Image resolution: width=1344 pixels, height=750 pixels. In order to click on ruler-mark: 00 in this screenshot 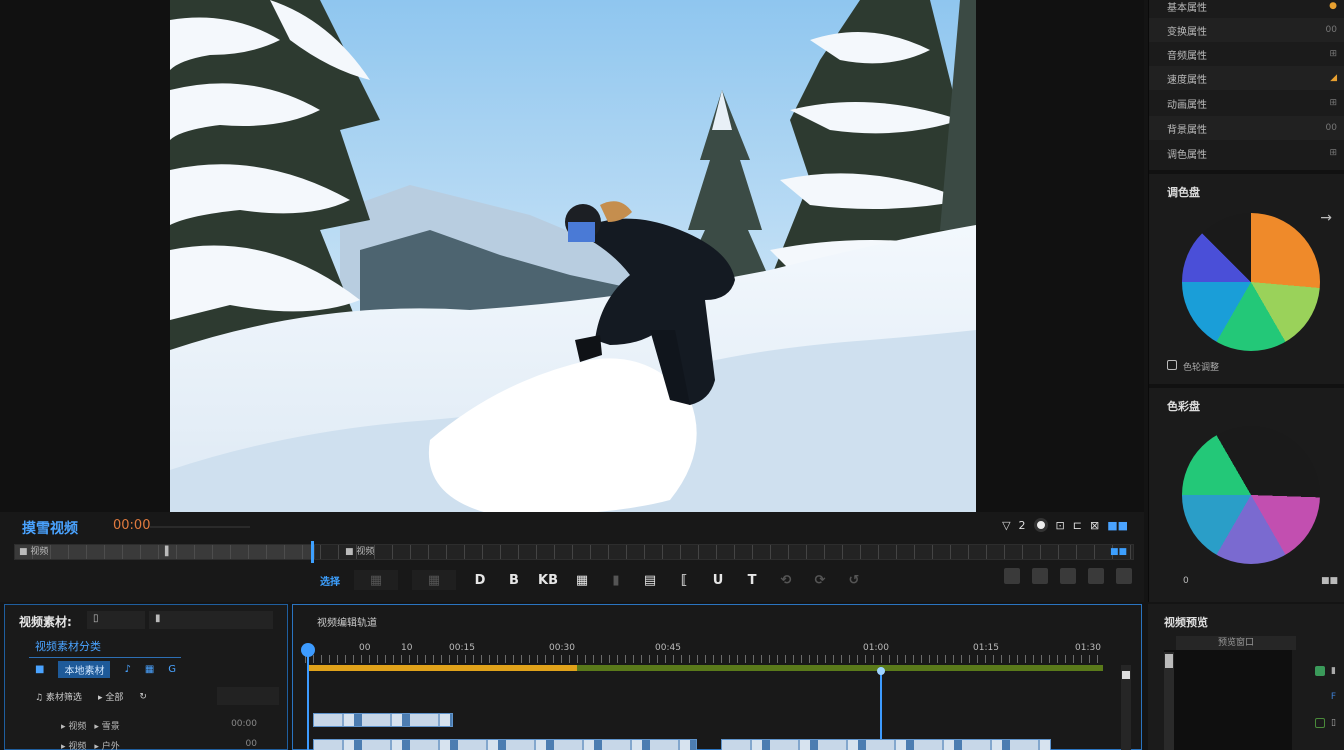, I will do `click(365, 648)`.